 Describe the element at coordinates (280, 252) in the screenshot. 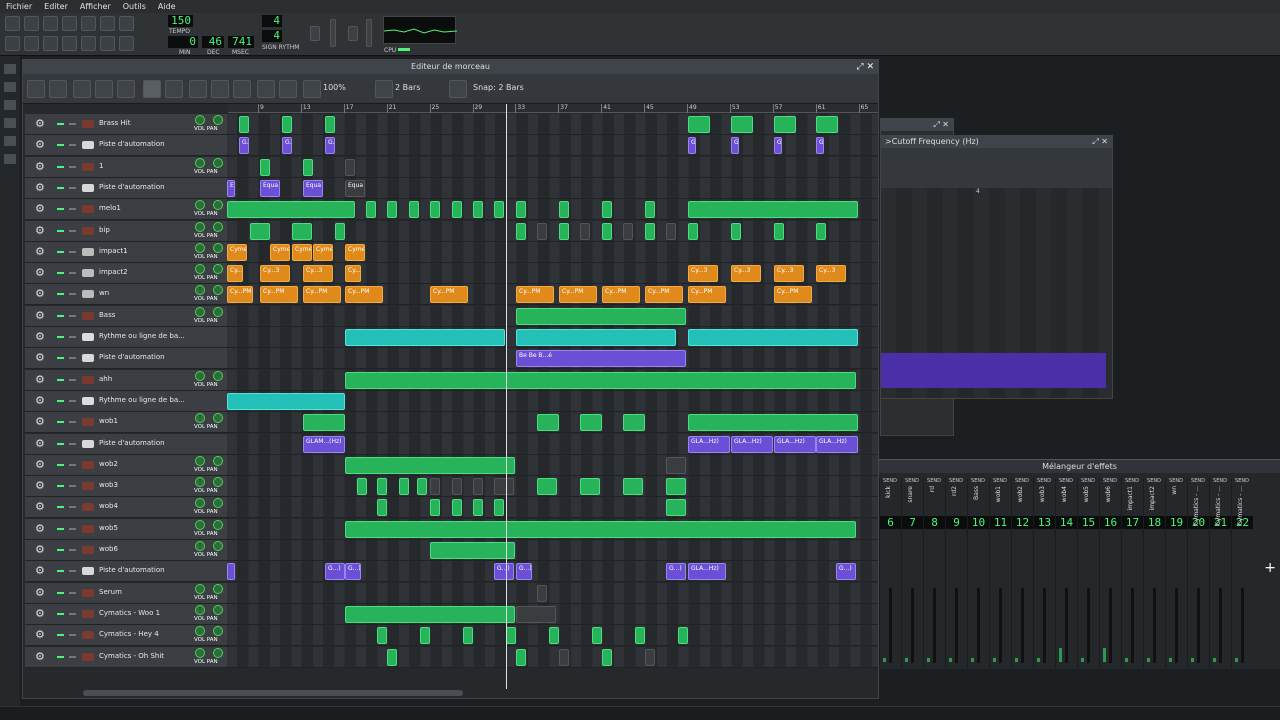

I see `pattern-clip: Cyme` at that location.